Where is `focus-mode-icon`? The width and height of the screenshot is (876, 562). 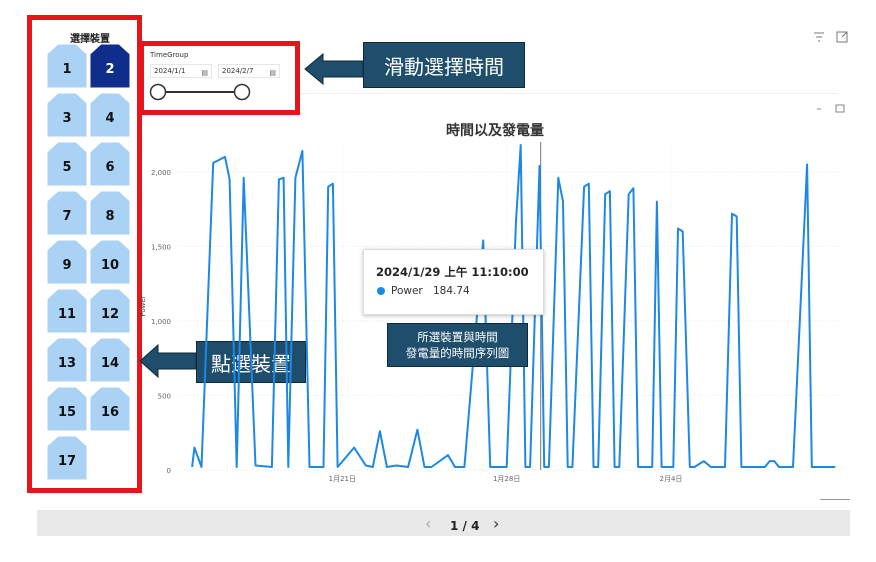
focus-mode-icon is located at coordinates (842, 37).